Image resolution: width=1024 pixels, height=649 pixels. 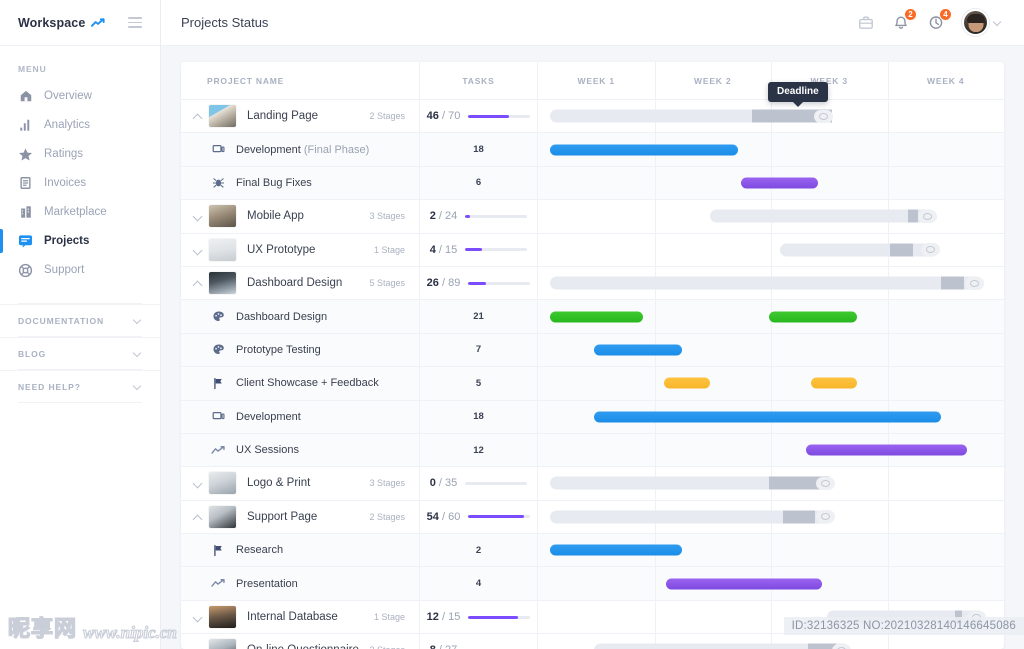 What do you see at coordinates (300, 383) in the screenshot?
I see `task-name-cell: Client Showcase + Feedback` at bounding box center [300, 383].